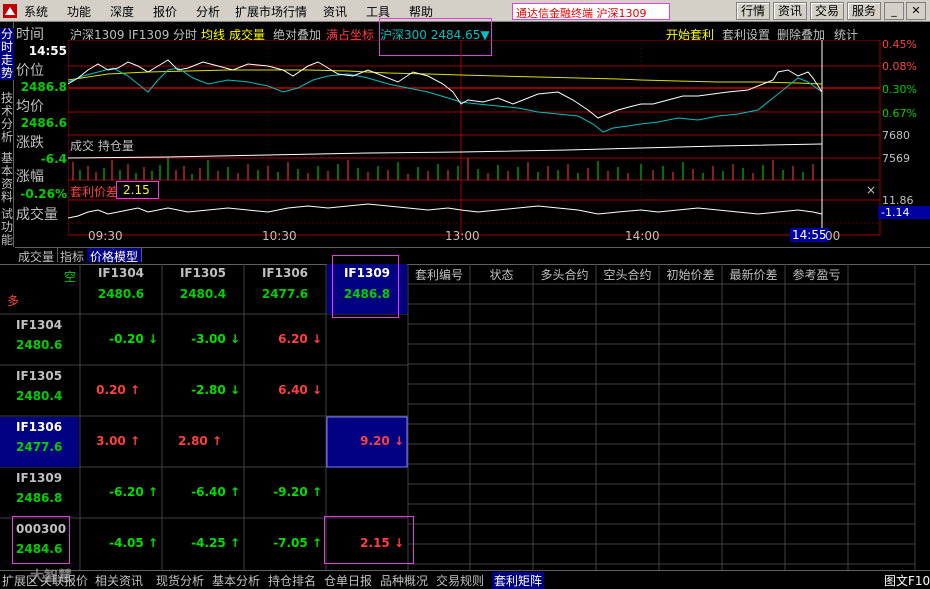 The height and width of the screenshot is (589, 930). What do you see at coordinates (122, 11) in the screenshot?
I see `menu-depth: 深度` at bounding box center [122, 11].